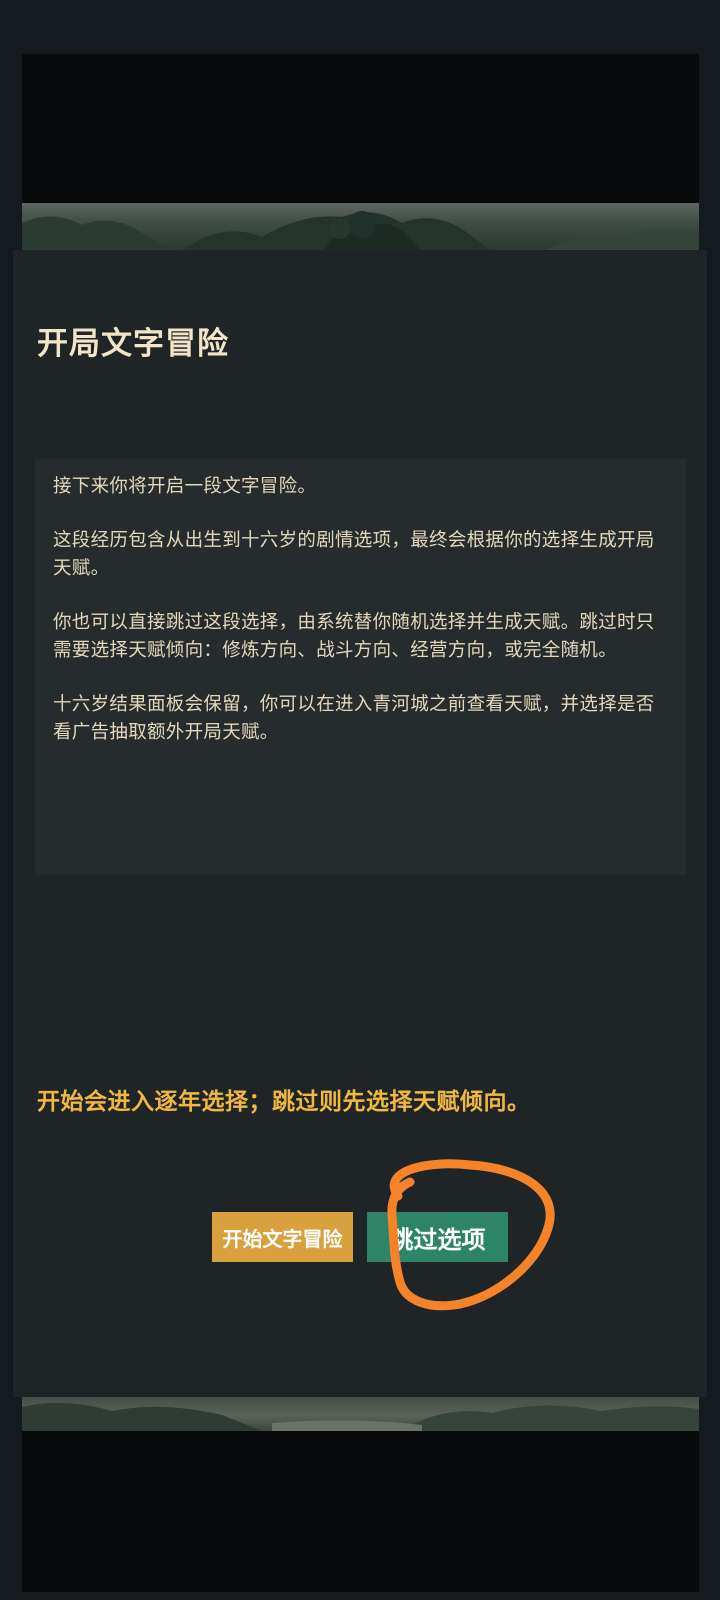 The image size is (720, 1600). What do you see at coordinates (360, 231) in the screenshot?
I see `mountain-scenery-icon` at bounding box center [360, 231].